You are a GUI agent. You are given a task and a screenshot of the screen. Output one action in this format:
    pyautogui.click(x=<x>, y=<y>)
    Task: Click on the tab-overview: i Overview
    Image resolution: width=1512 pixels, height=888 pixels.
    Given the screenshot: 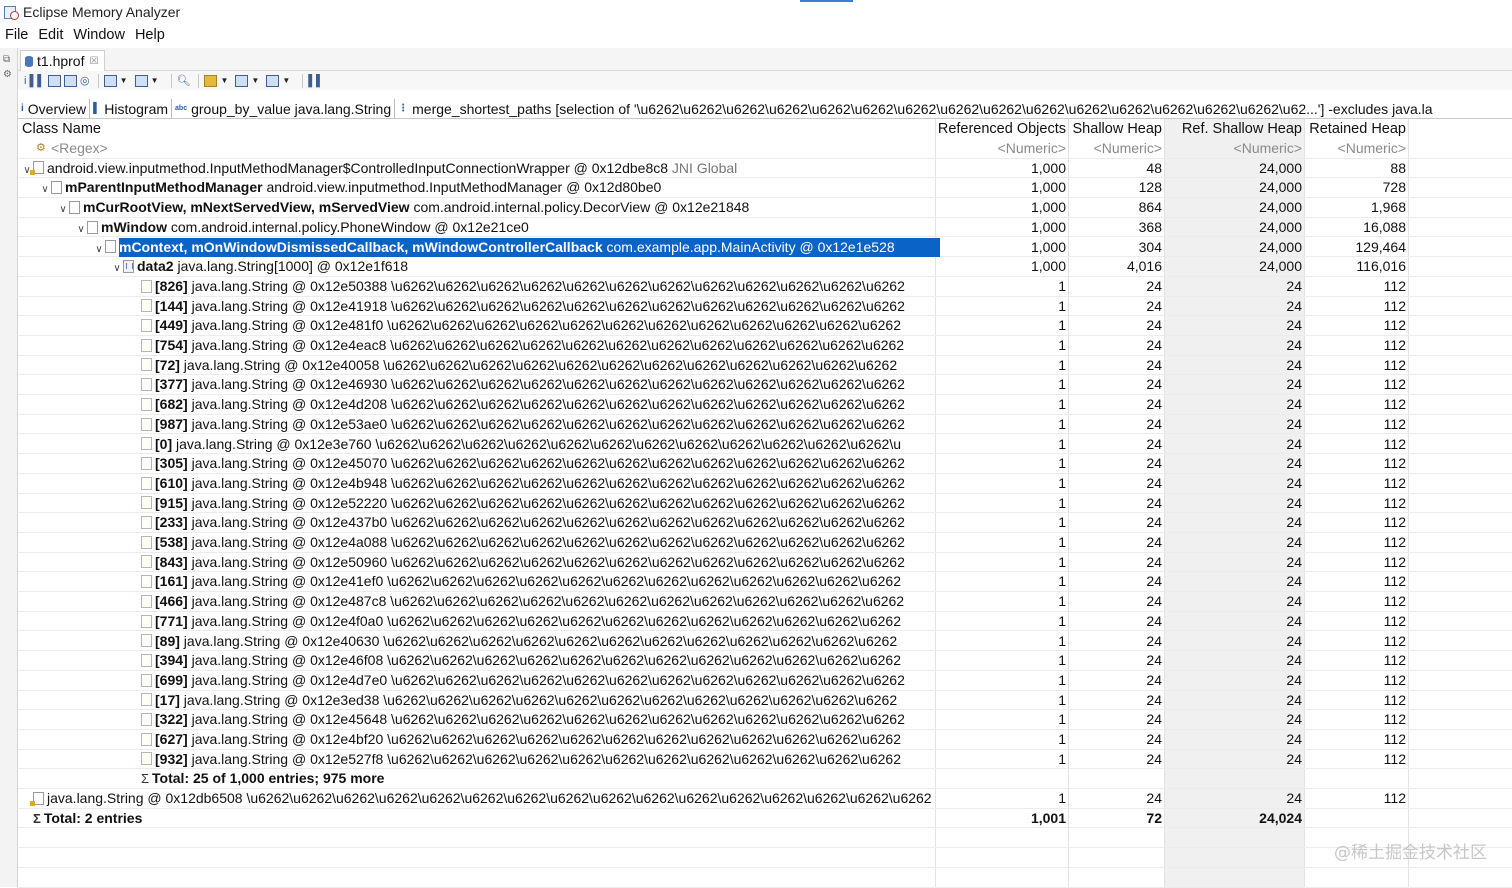 What is the action you would take?
    pyautogui.click(x=54, y=108)
    